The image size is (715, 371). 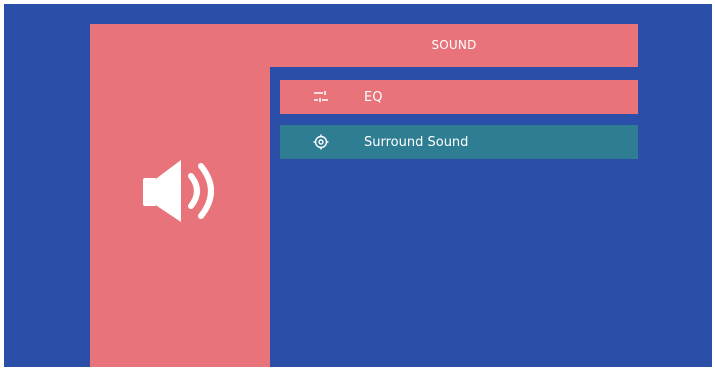 What do you see at coordinates (416, 142) in the screenshot?
I see `menu-item-label: Surround Sound` at bounding box center [416, 142].